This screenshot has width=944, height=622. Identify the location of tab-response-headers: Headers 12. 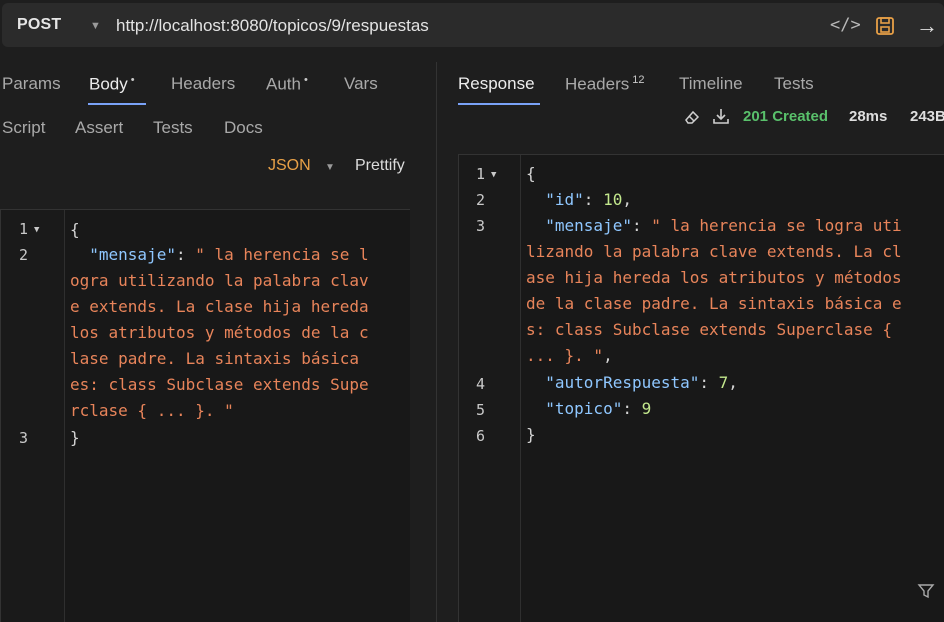
(605, 84).